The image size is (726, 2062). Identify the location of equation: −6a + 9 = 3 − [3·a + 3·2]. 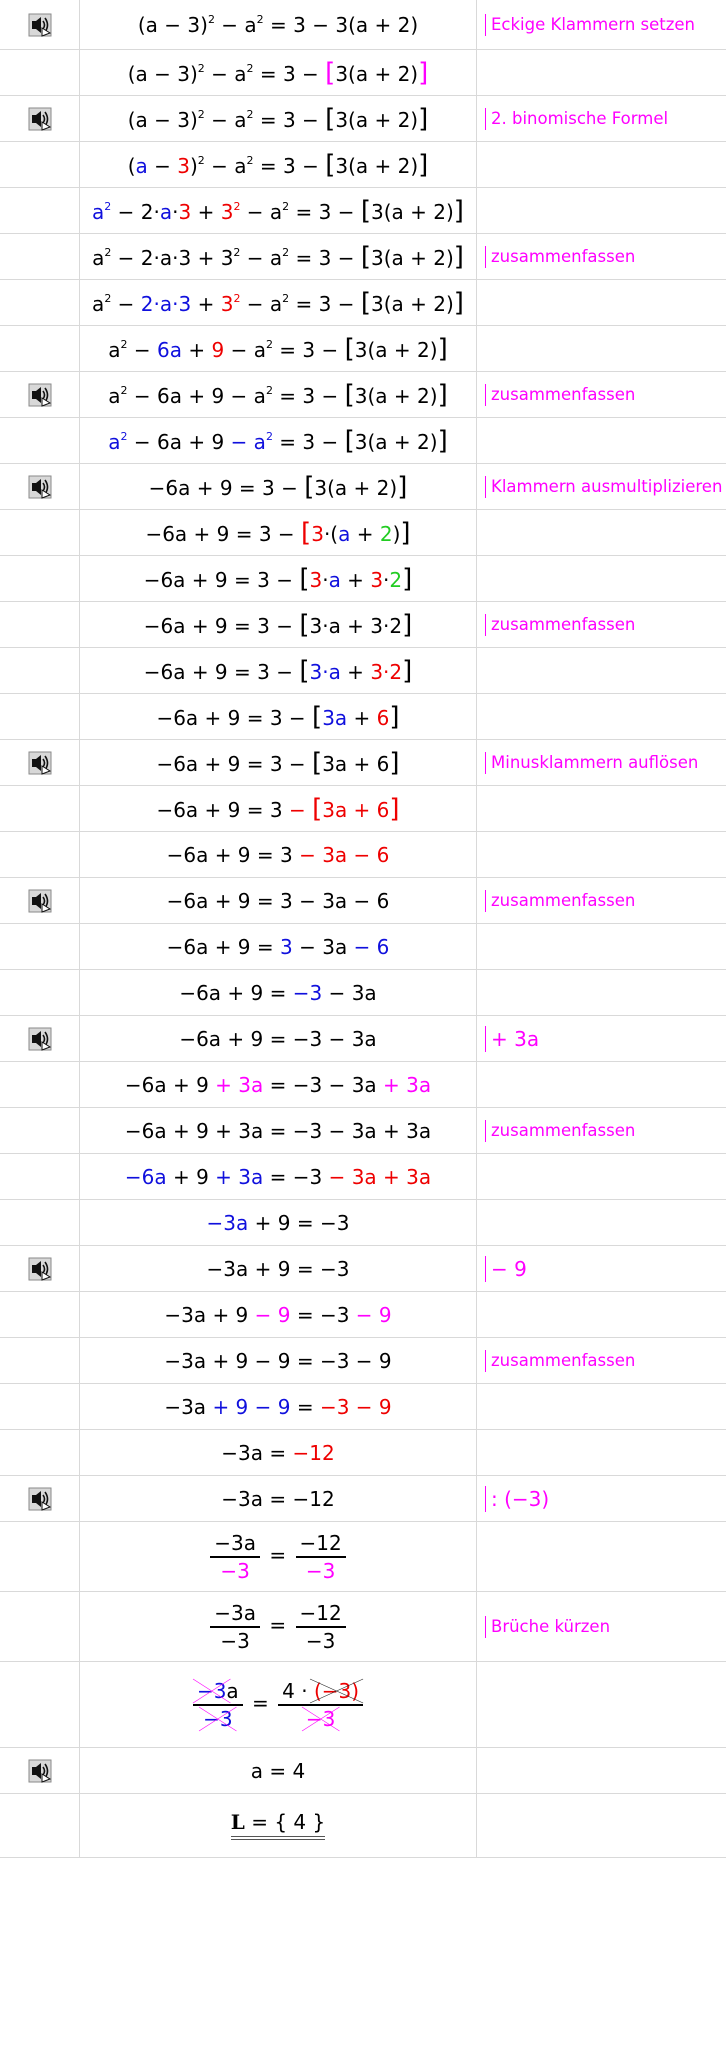
(278, 625).